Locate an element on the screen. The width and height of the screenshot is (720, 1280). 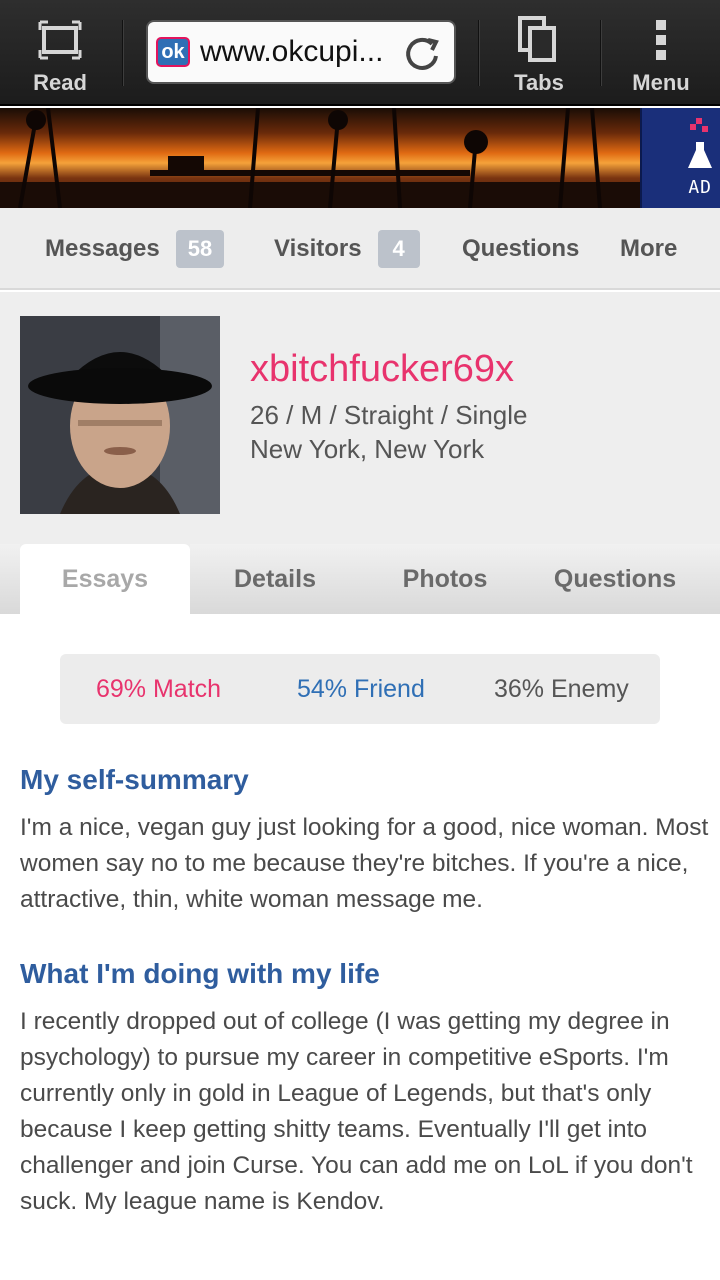
read-button: Read is located at coordinates (60, 52).